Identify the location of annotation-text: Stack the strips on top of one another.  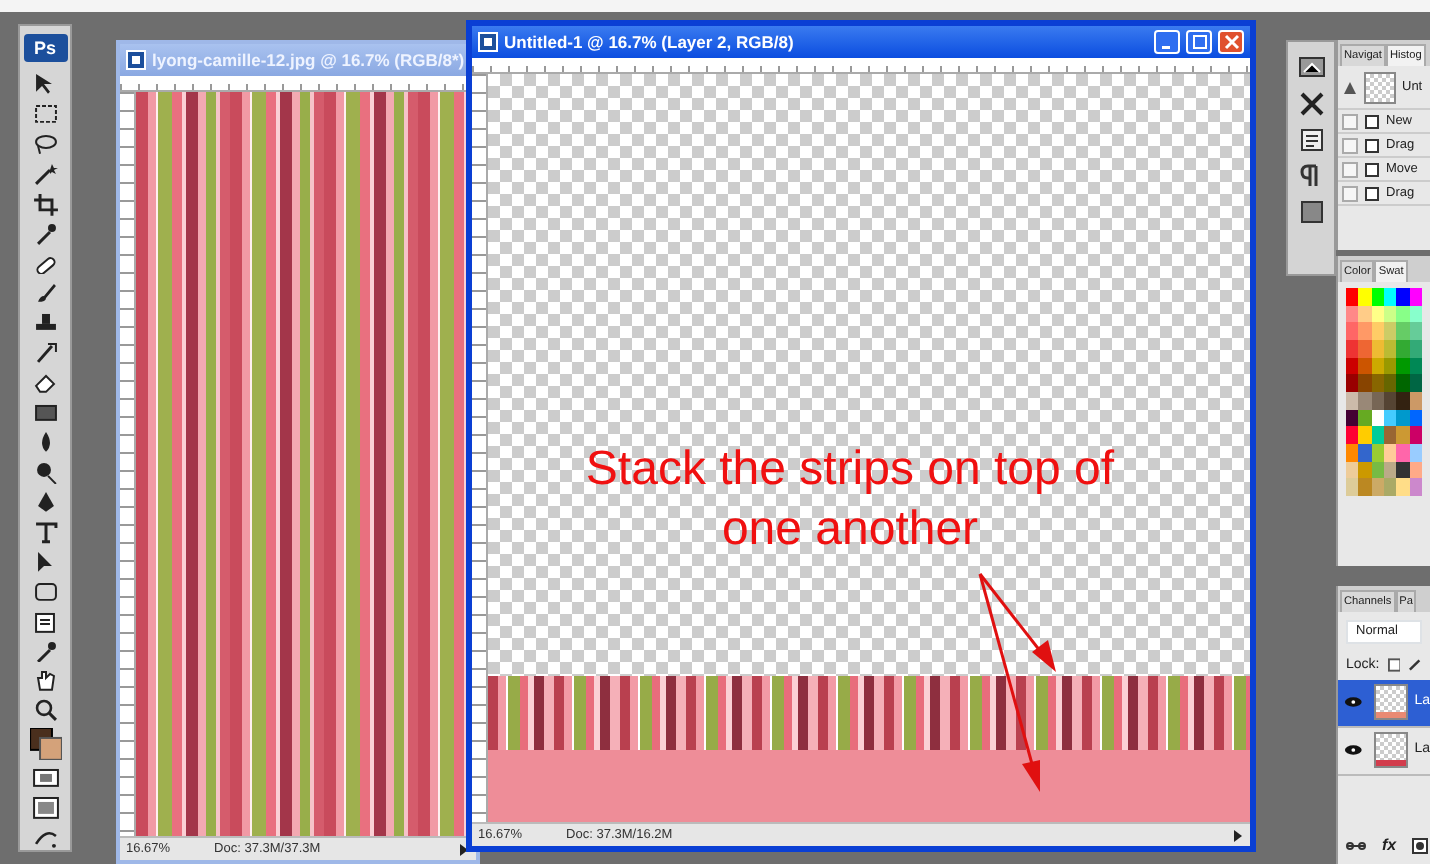
(850, 500).